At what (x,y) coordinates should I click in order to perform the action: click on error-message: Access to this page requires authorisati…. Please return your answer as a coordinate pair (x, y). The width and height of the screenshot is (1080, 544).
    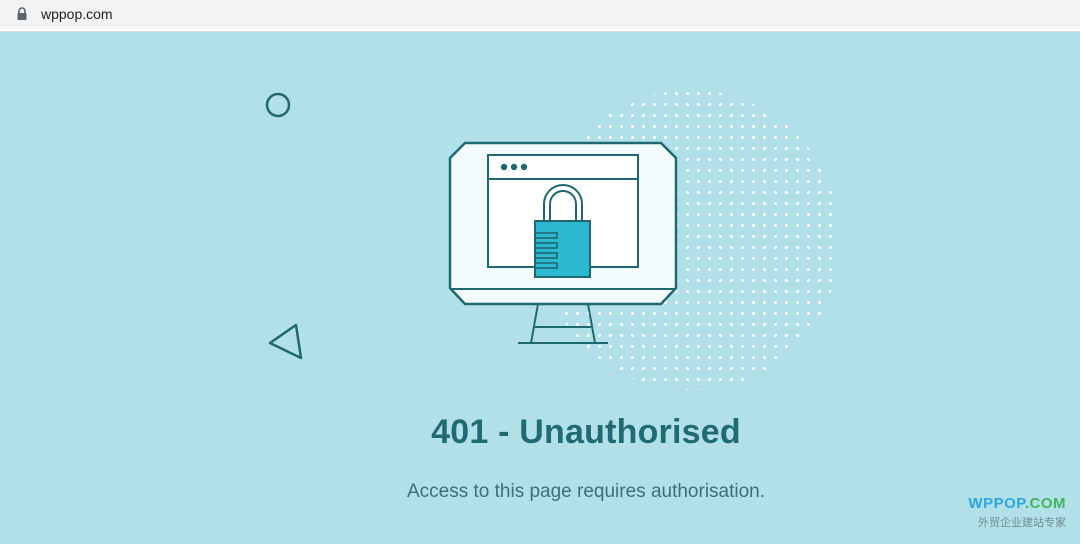
    Looking at the image, I should click on (586, 491).